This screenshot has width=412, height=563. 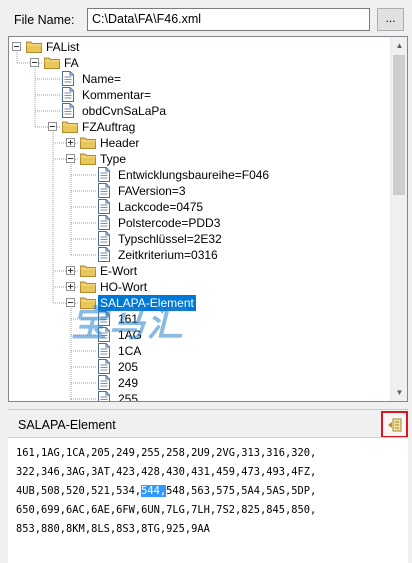 I want to click on detail-text-line: 853,880,8KM,8LS,8S3,8TG,925,9AA, so click(x=113, y=529).